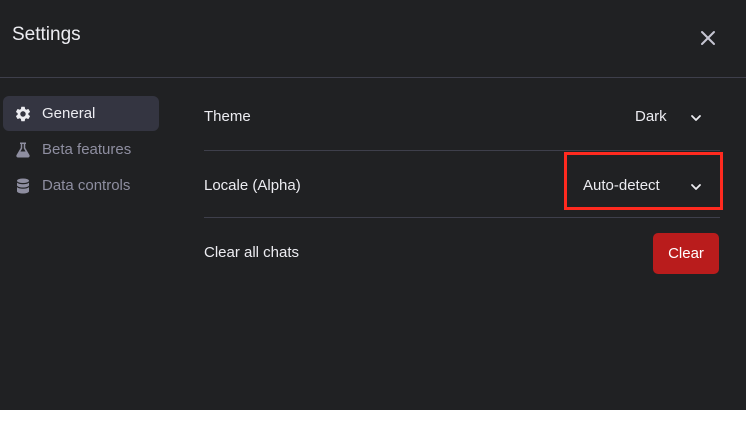 The height and width of the screenshot is (422, 750). I want to click on clear-chats-label: Clear all chats, so click(252, 252).